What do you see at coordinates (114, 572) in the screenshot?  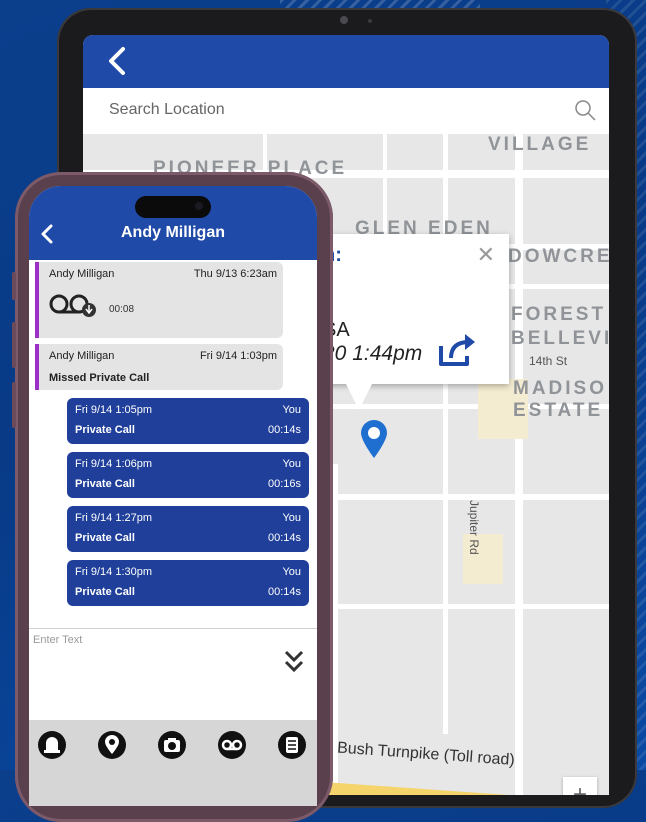 I see `message-timestamp: Fri 9/14 1:30pm` at bounding box center [114, 572].